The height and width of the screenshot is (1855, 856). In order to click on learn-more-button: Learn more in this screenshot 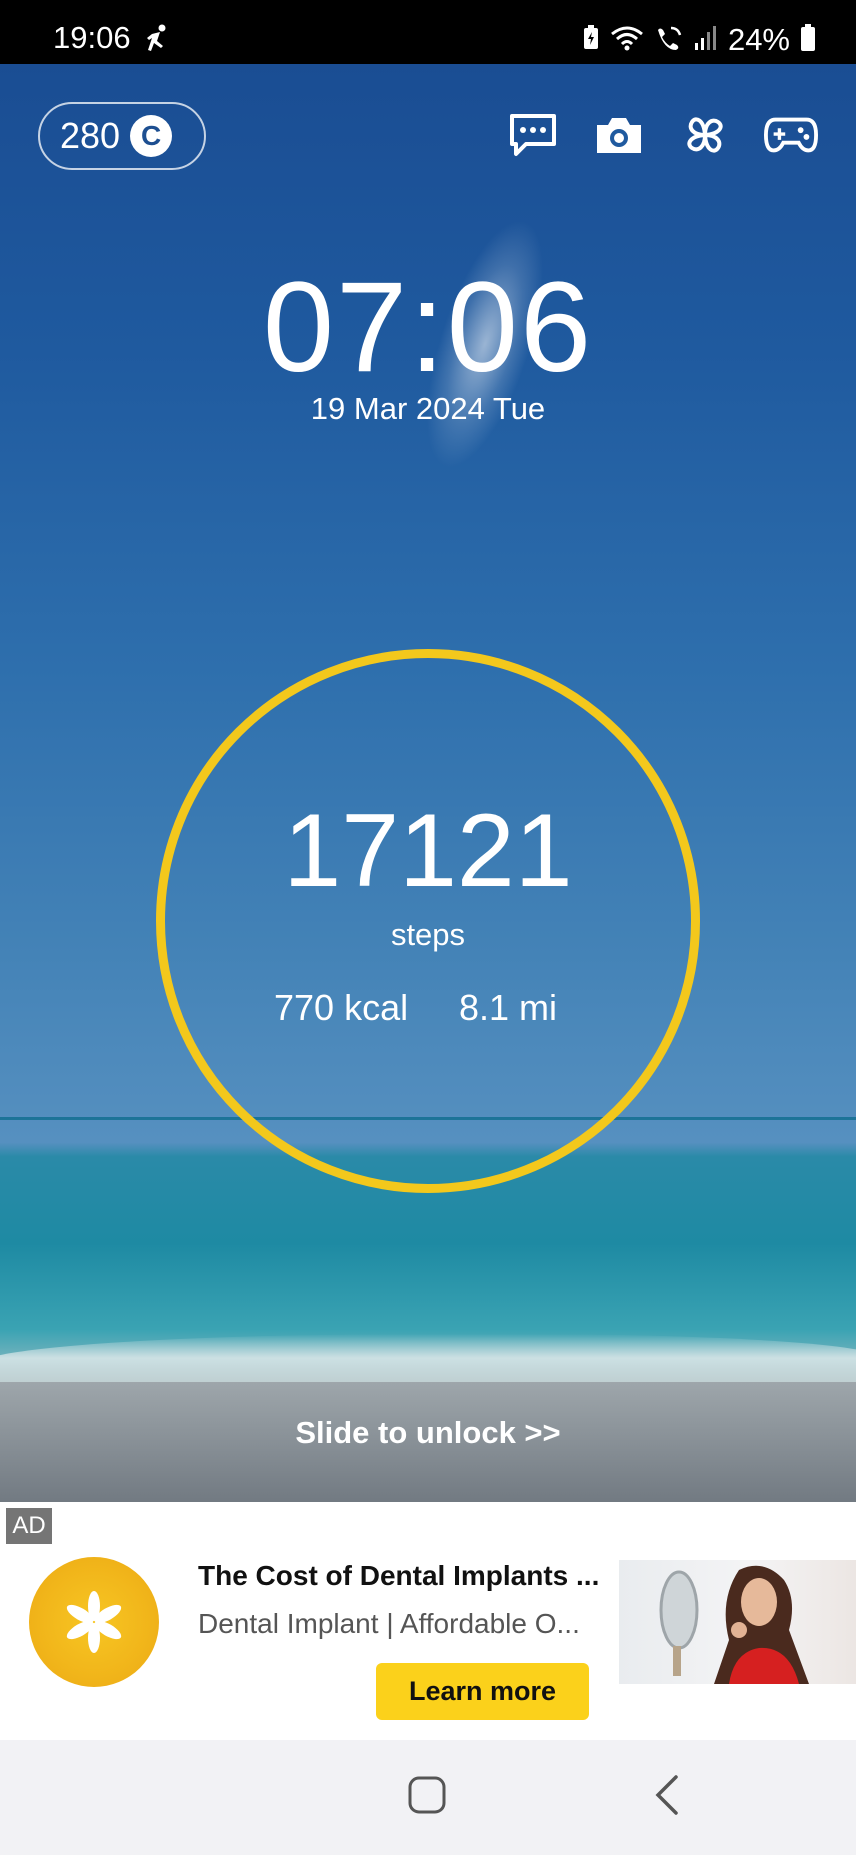, I will do `click(482, 1691)`.